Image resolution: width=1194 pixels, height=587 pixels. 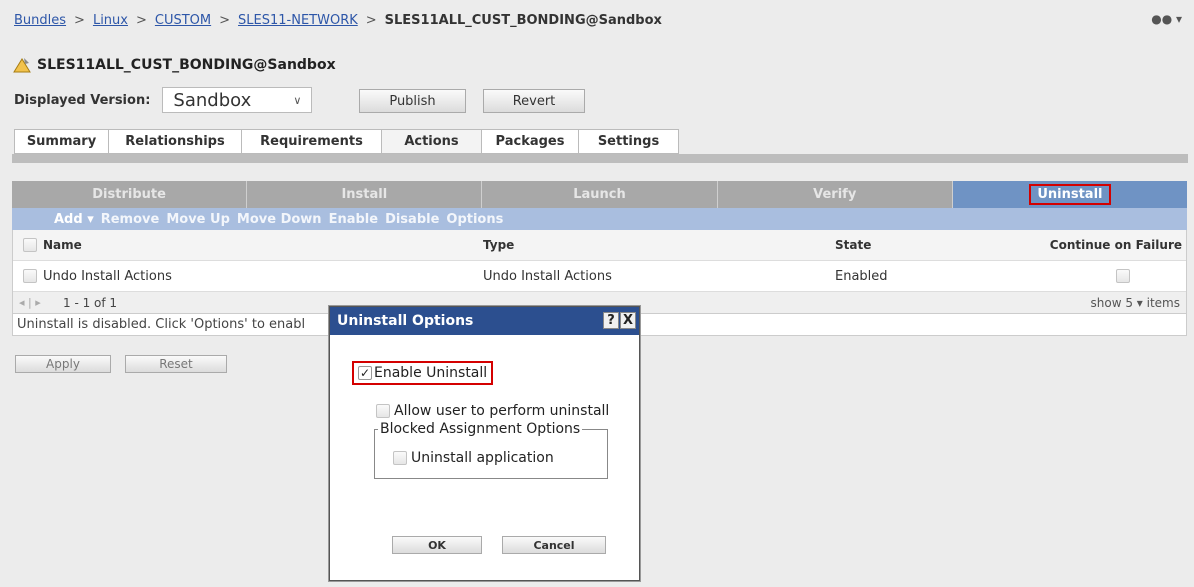 I want to click on tab-relationships: Relationships, so click(x=174, y=141).